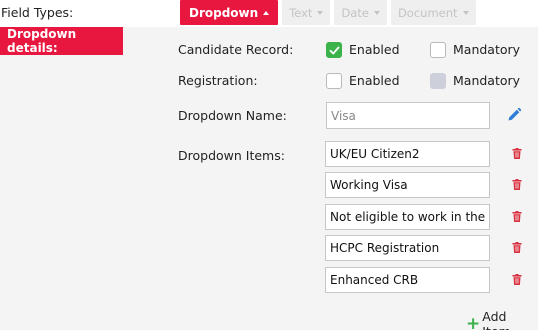 This screenshot has width=538, height=330. What do you see at coordinates (355, 12) in the screenshot?
I see `tab-date-label: Date` at bounding box center [355, 12].